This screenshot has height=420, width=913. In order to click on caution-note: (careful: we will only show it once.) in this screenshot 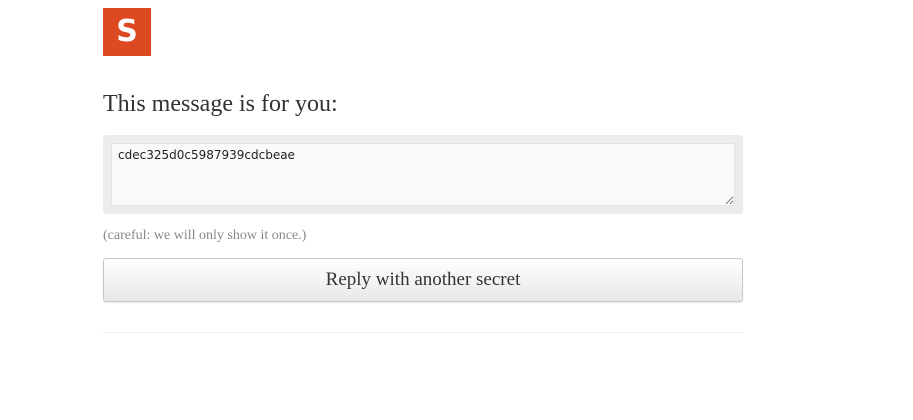, I will do `click(205, 235)`.